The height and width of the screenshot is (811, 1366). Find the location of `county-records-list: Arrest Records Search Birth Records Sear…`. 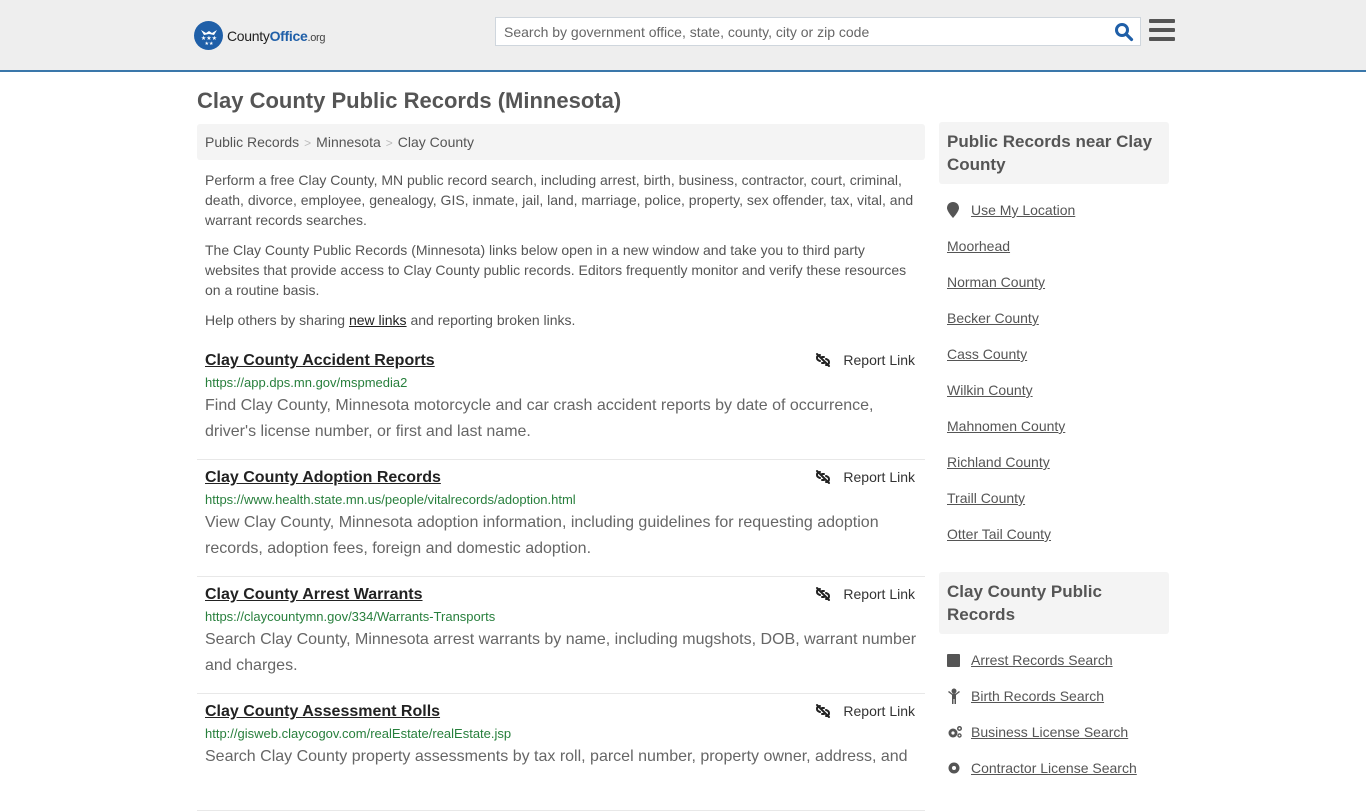

county-records-list: Arrest Records Search Birth Records Sear… is located at coordinates (1054, 710).